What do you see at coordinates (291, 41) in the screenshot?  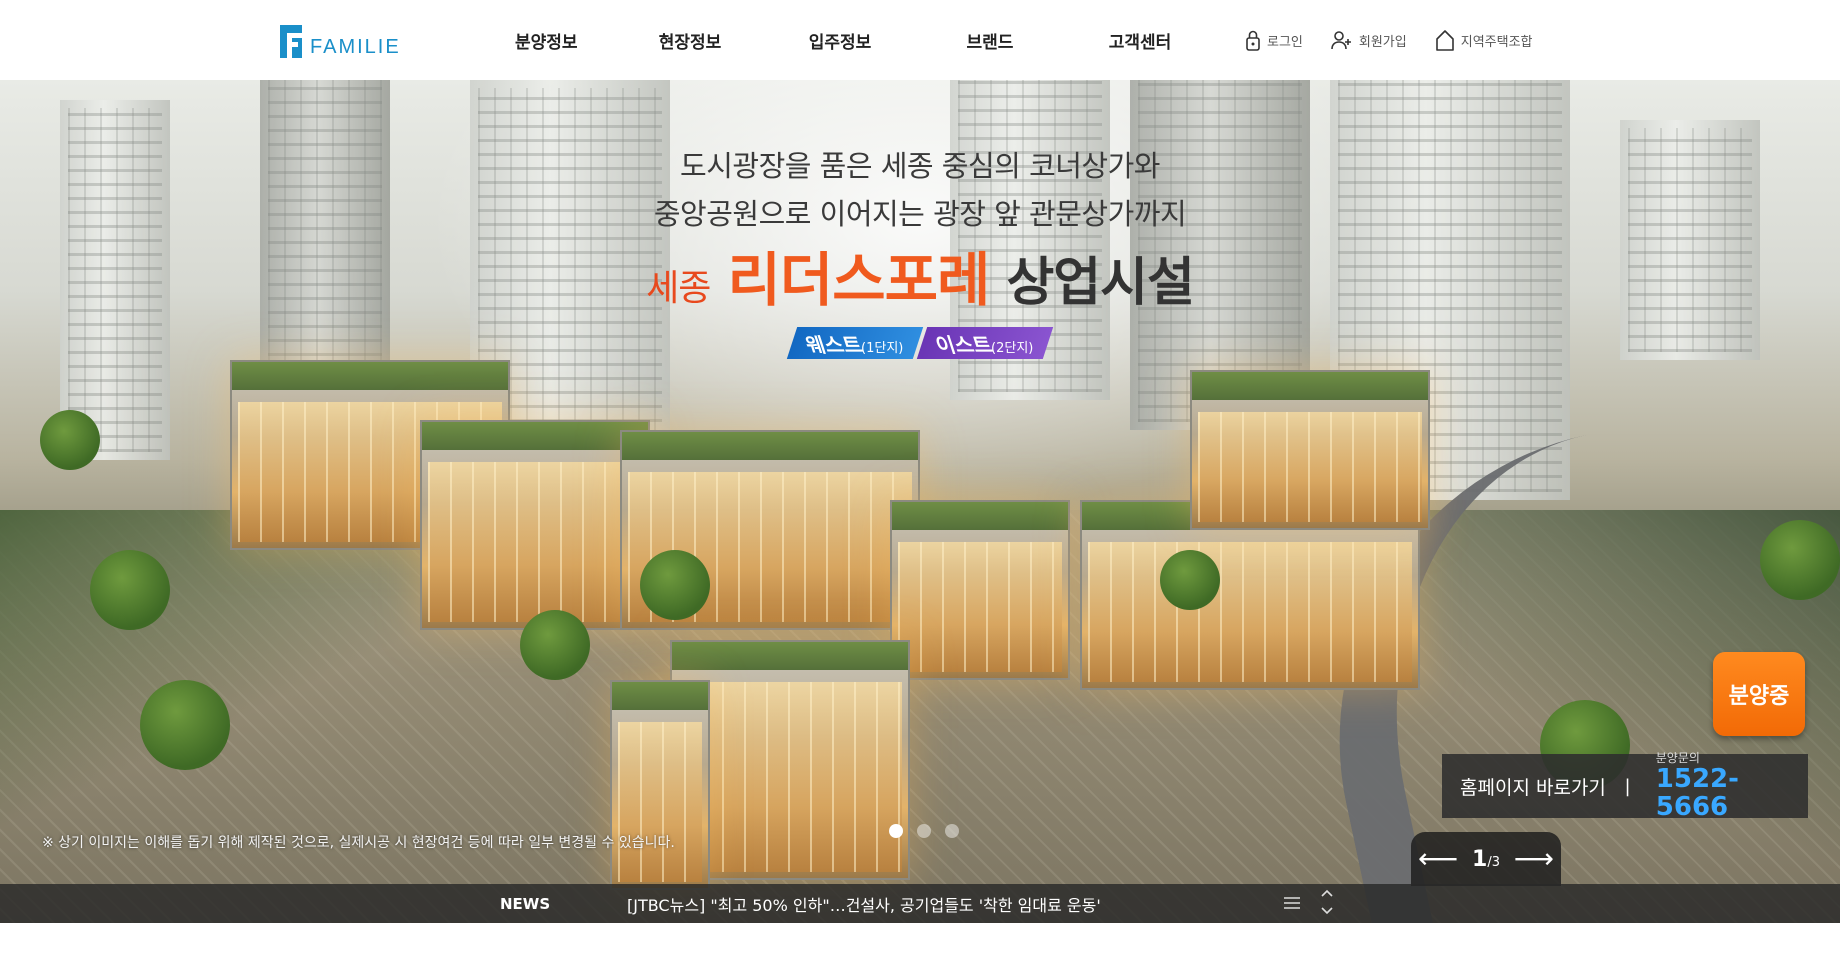 I see `logo-mark-icon` at bounding box center [291, 41].